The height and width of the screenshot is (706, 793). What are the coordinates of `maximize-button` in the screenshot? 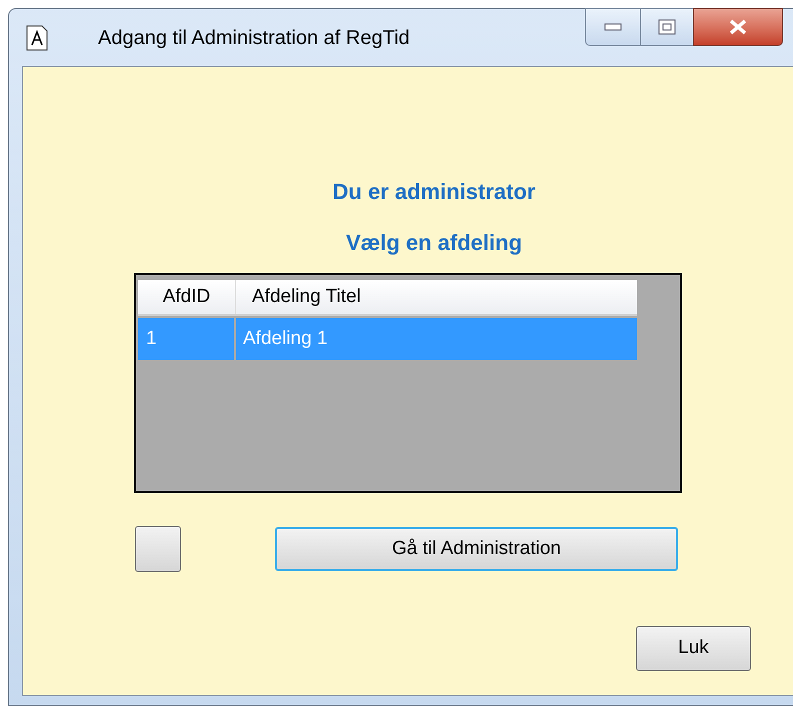 It's located at (667, 27).